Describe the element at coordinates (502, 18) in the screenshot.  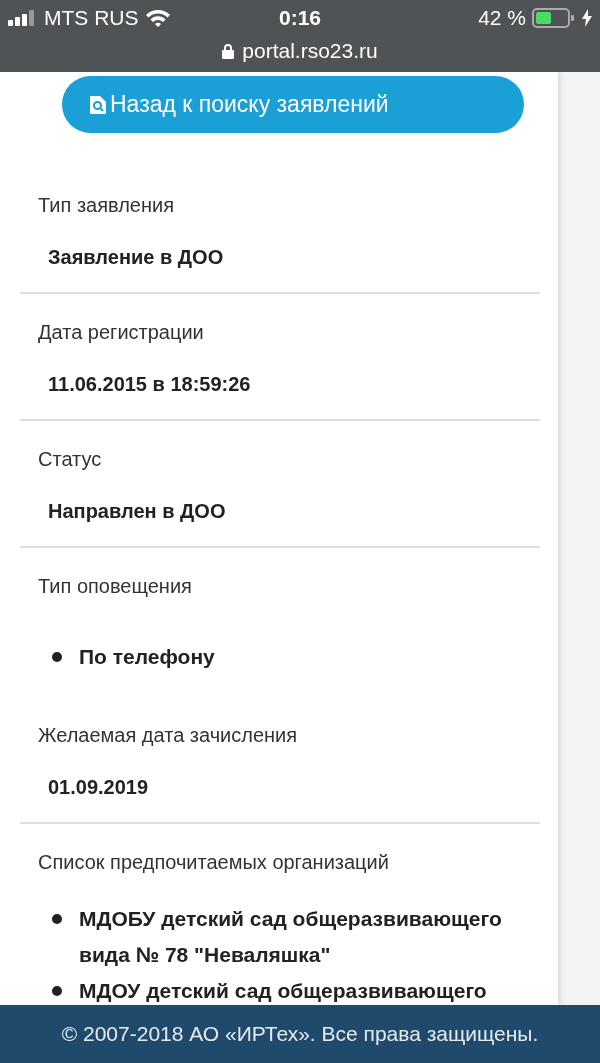
I see `battery-percent: 42 %` at that location.